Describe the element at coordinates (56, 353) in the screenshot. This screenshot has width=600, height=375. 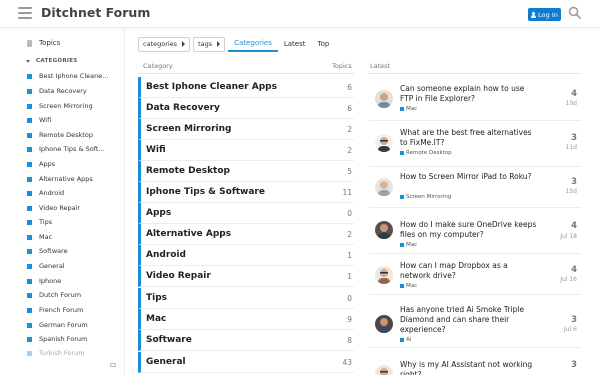
I see `sidebar-category: Turkish Forum` at that location.